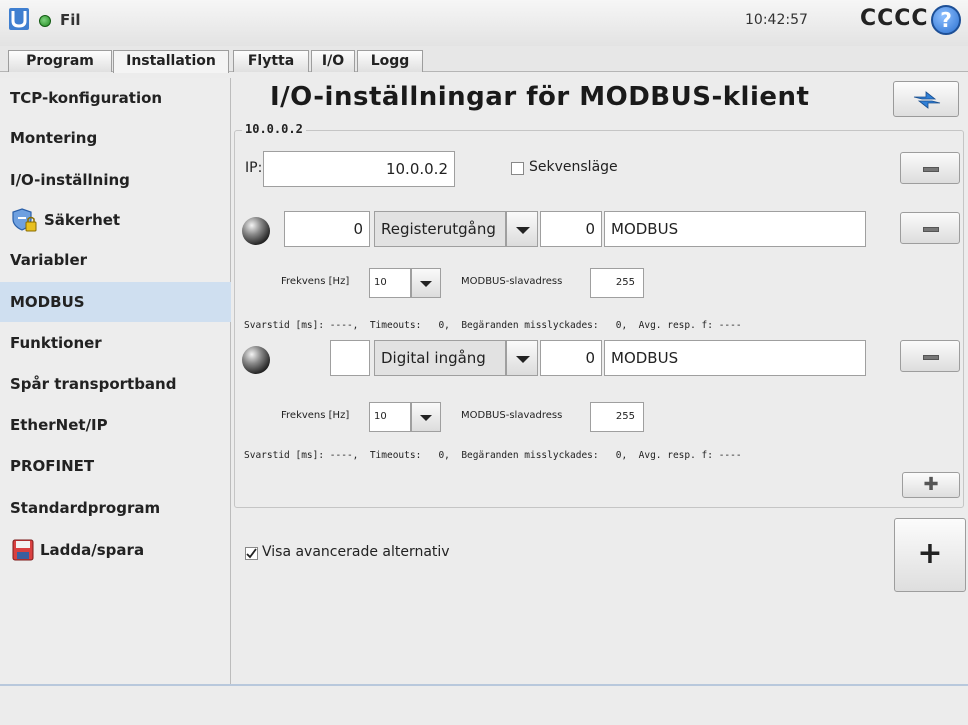 This screenshot has height=725, width=968. What do you see at coordinates (440, 229) in the screenshot?
I see `signal-type-select: Registerutgång` at bounding box center [440, 229].